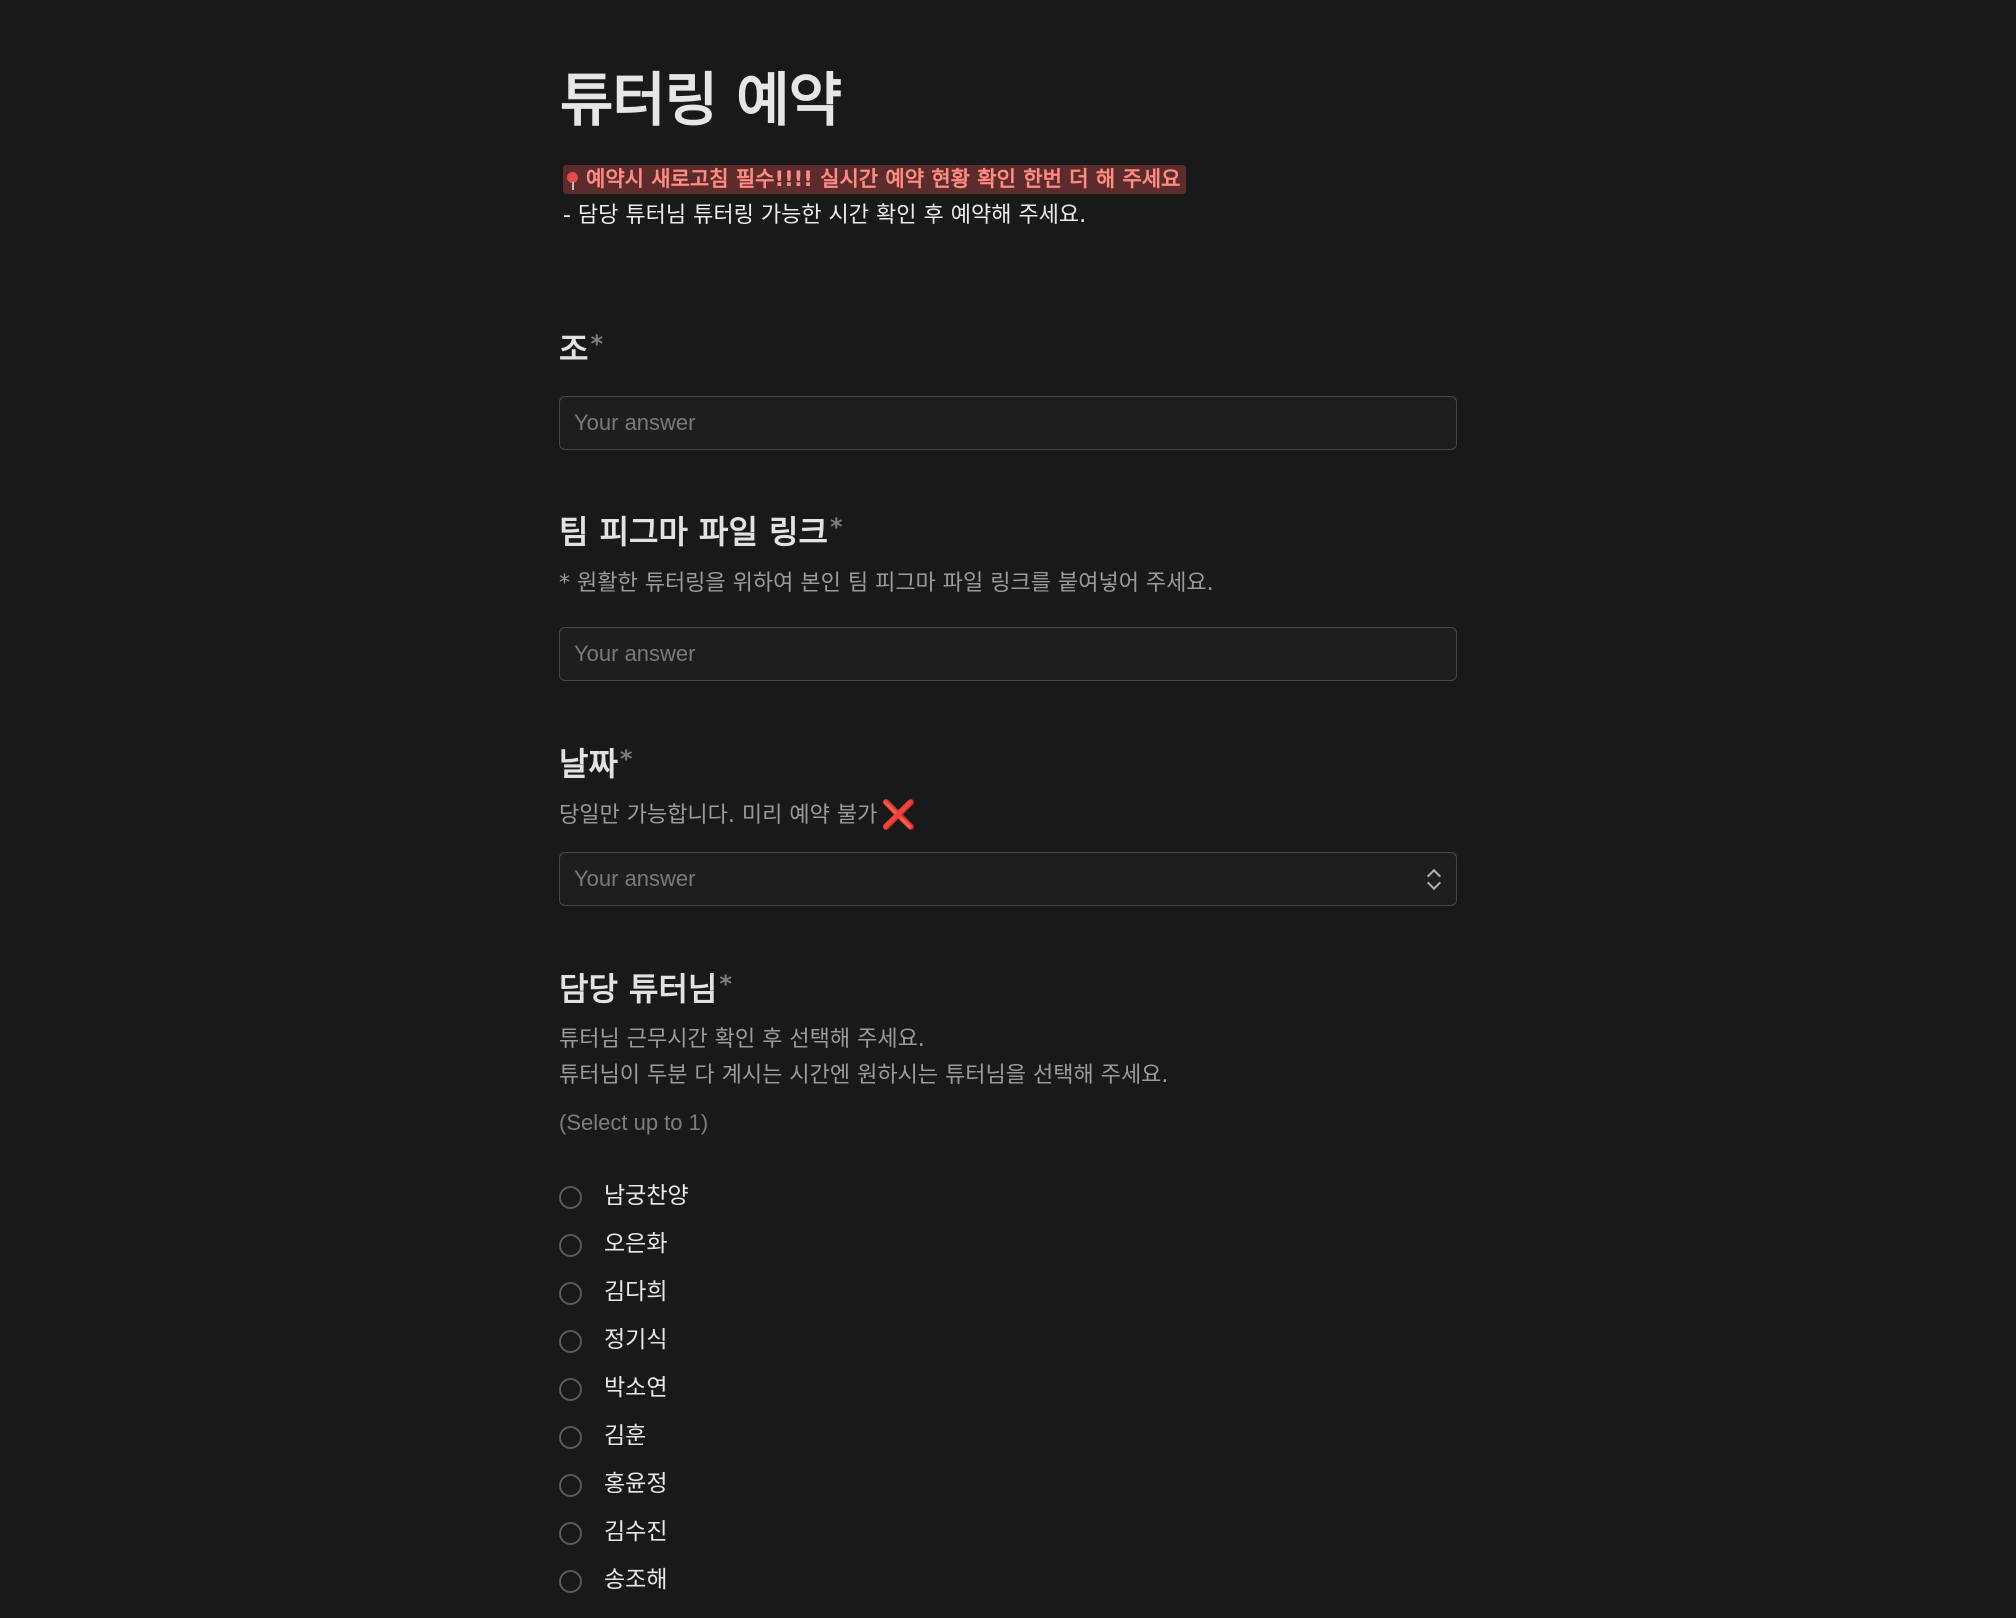 The height and width of the screenshot is (1618, 2016). What do you see at coordinates (718, 815) in the screenshot?
I see `date-description-text: 당일만 가능합니다. 미리 예약 불가` at bounding box center [718, 815].